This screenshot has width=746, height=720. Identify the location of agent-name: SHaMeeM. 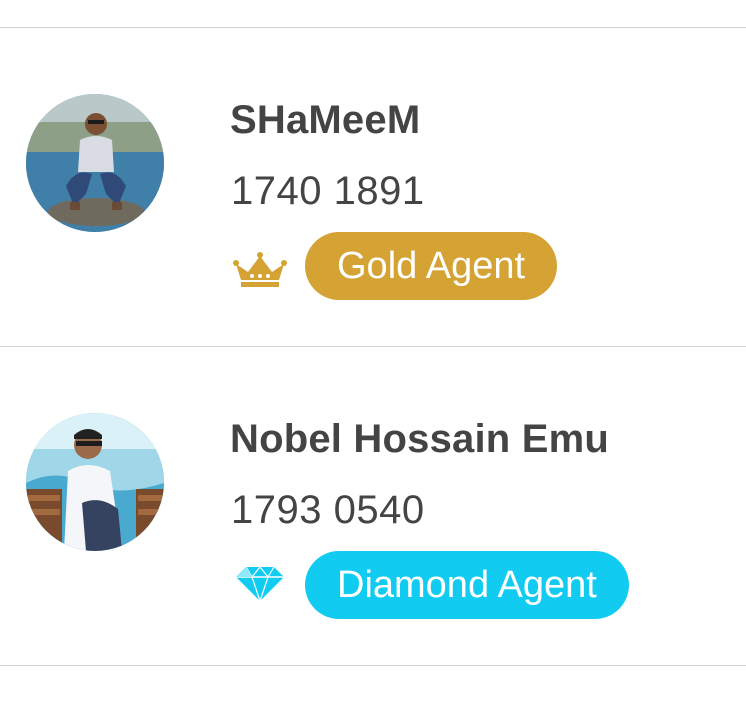
(325, 120).